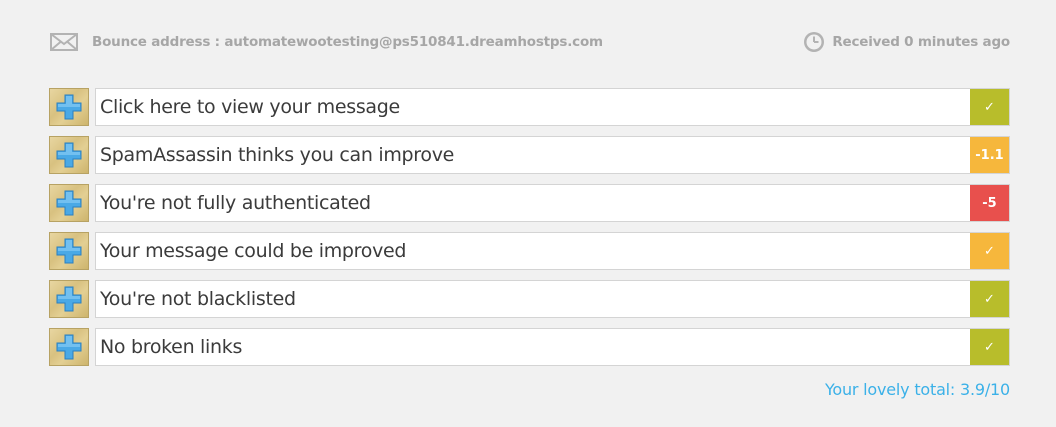  What do you see at coordinates (814, 42) in the screenshot?
I see `clock-icon` at bounding box center [814, 42].